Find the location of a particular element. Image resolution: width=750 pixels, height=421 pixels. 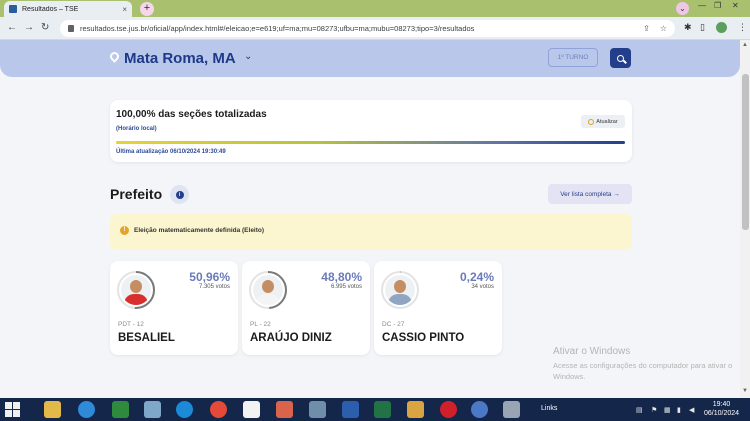

candidate-name: BESALIEL is located at coordinates (146, 338).